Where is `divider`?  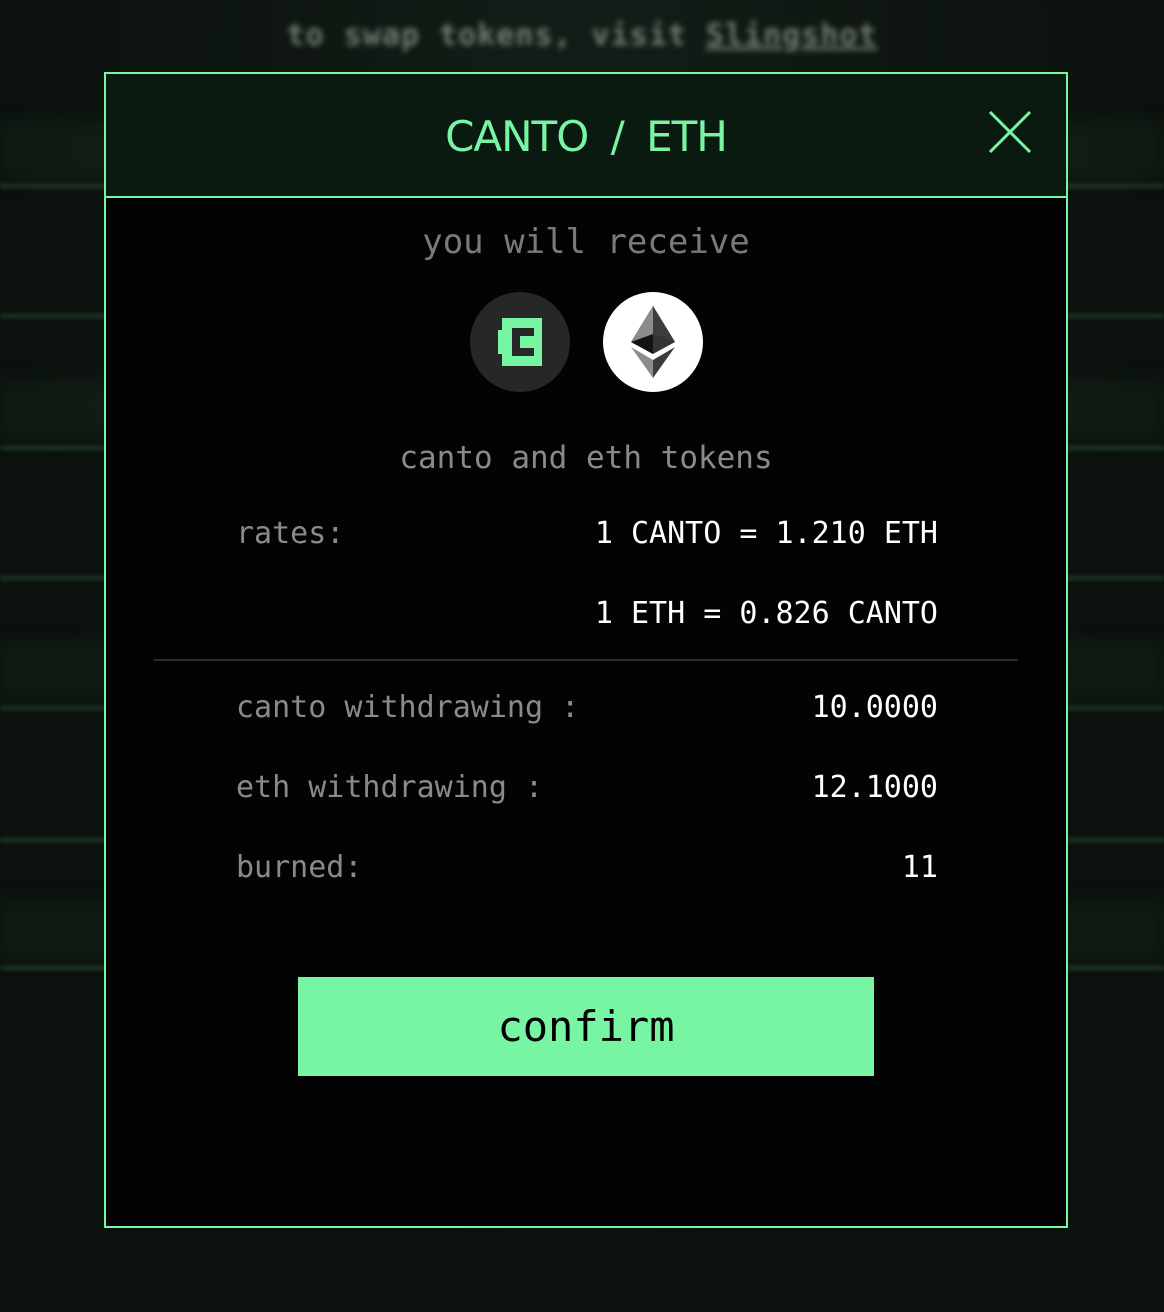 divider is located at coordinates (586, 660).